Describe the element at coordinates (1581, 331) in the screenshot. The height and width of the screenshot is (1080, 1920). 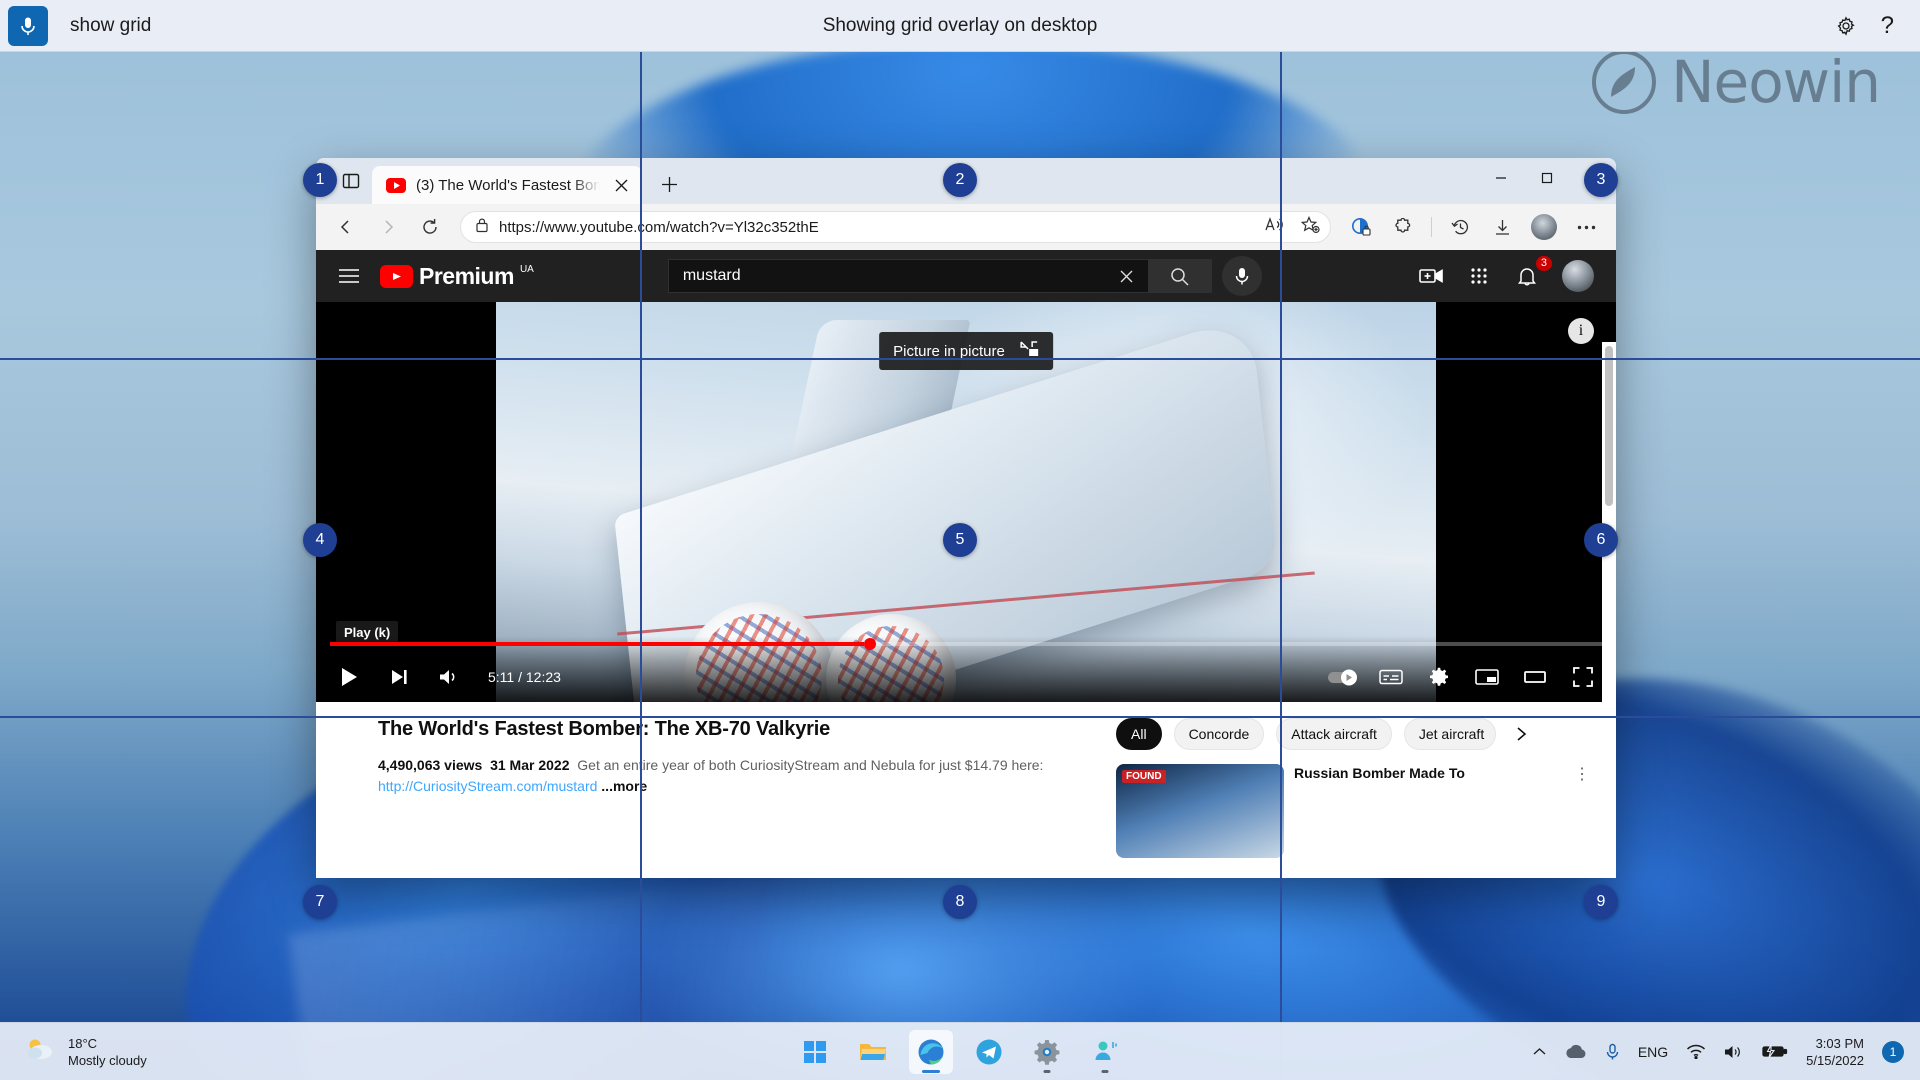
I see `info-icon: i` at that location.